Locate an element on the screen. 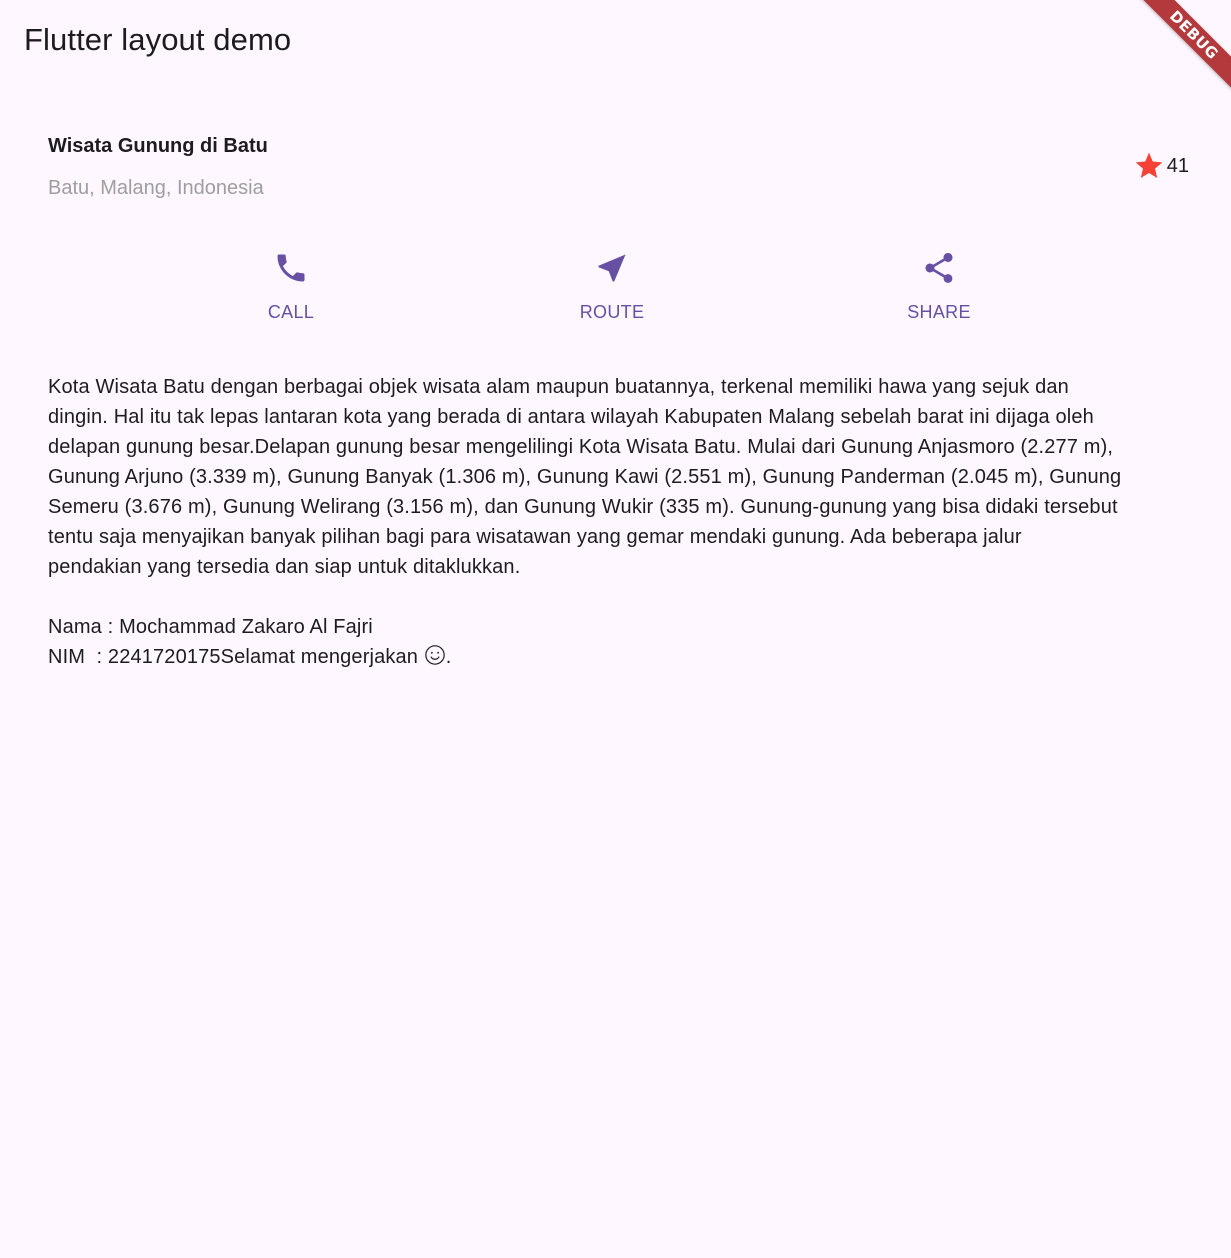 Image resolution: width=1231 pixels, height=1258 pixels. near-me-icon is located at coordinates (612, 268).